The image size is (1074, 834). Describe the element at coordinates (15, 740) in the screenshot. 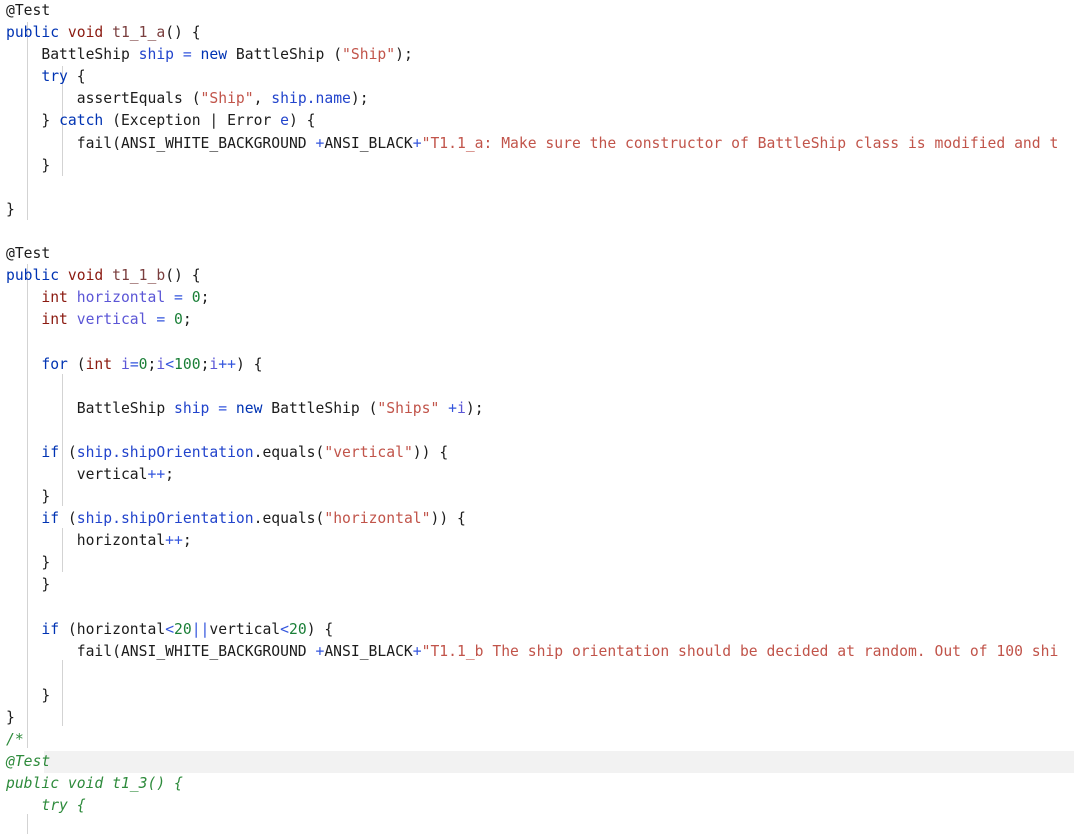

I see `code-line-text: /*` at that location.